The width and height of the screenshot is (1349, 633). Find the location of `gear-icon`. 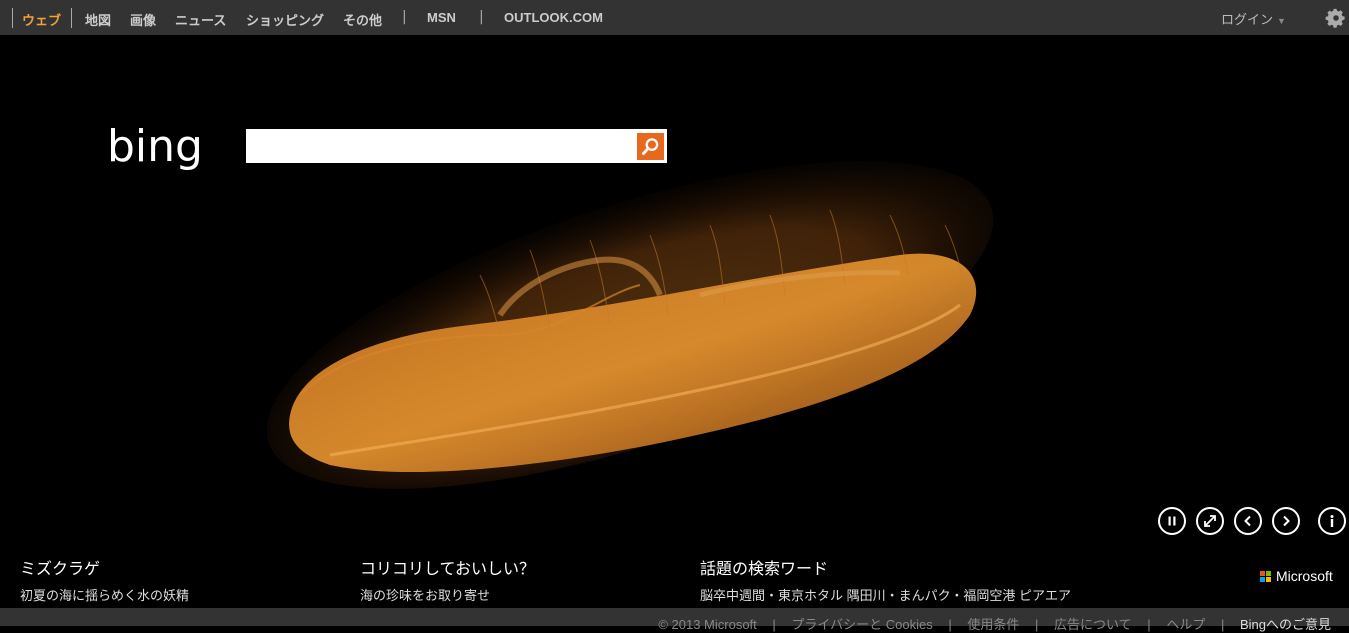

gear-icon is located at coordinates (1336, 18).